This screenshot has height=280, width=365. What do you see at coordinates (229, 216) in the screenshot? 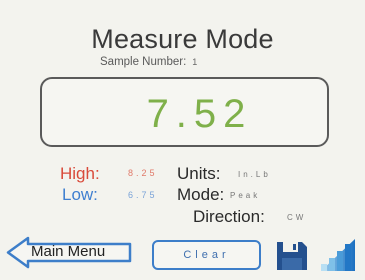
I see `direction-label: Direction:` at bounding box center [229, 216].